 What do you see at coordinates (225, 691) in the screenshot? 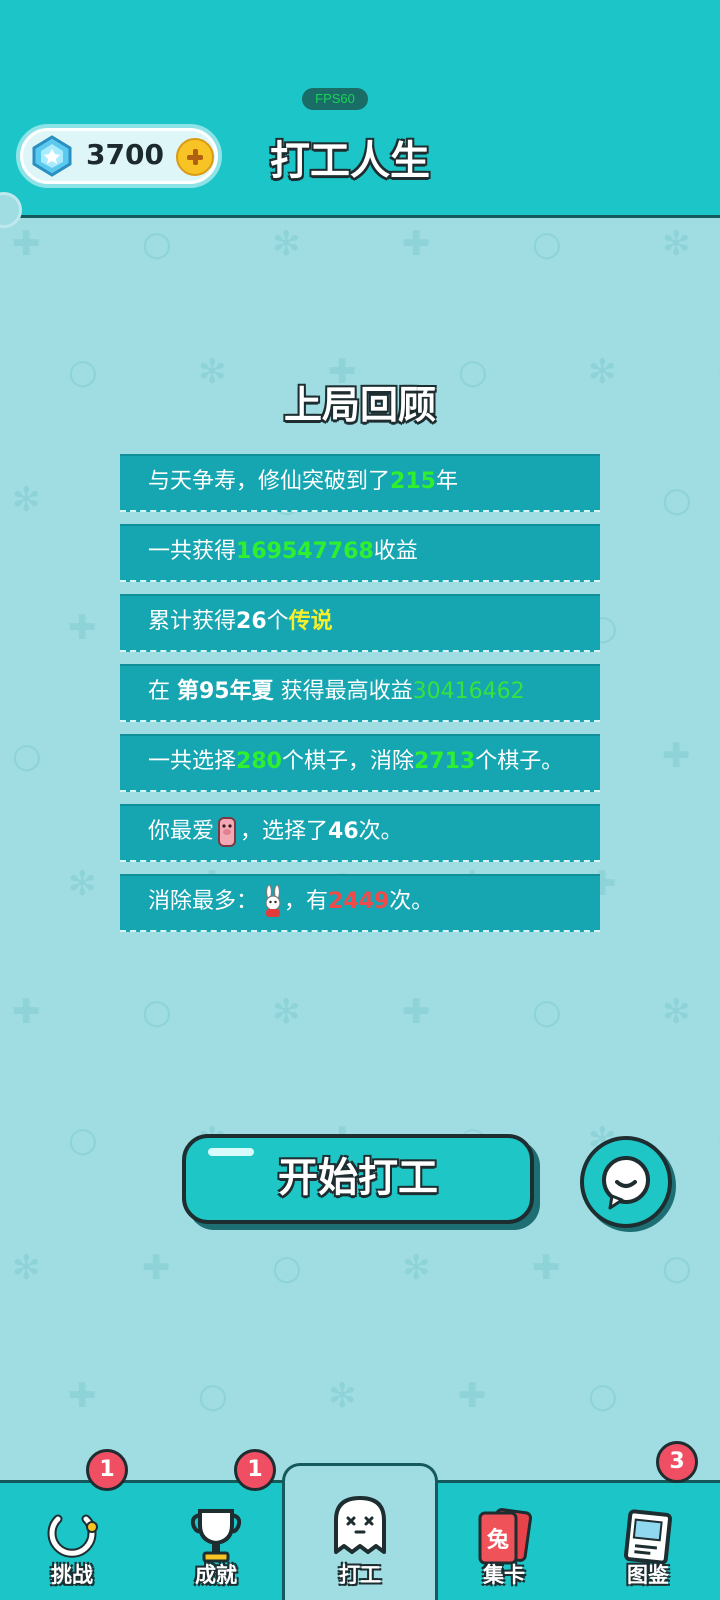
I see `review-text: 第95年夏` at bounding box center [225, 691].